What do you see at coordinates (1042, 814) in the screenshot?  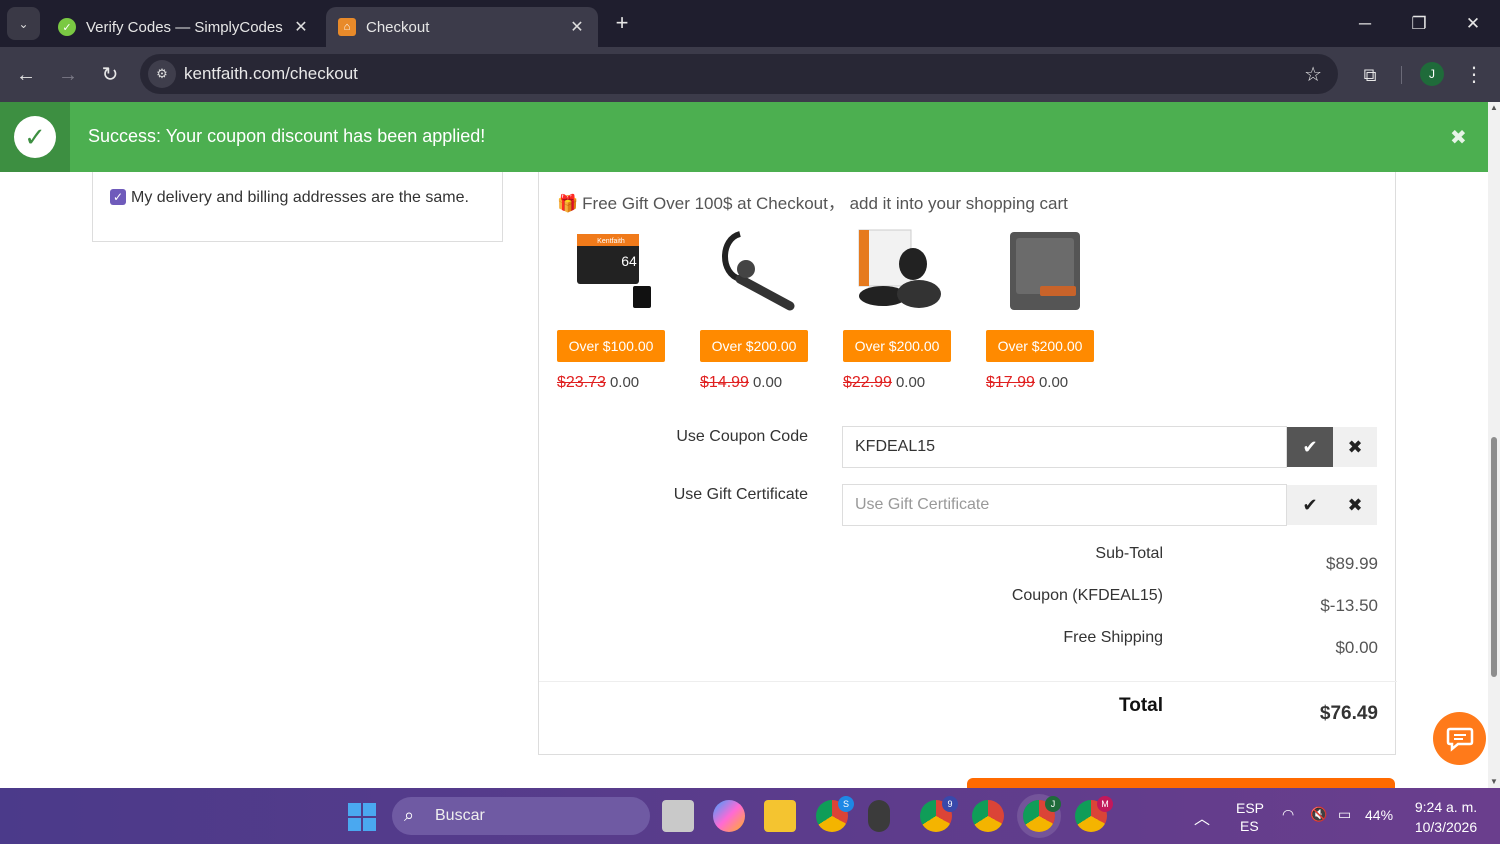 I see `chrome-profile-j-icon: J` at bounding box center [1042, 814].